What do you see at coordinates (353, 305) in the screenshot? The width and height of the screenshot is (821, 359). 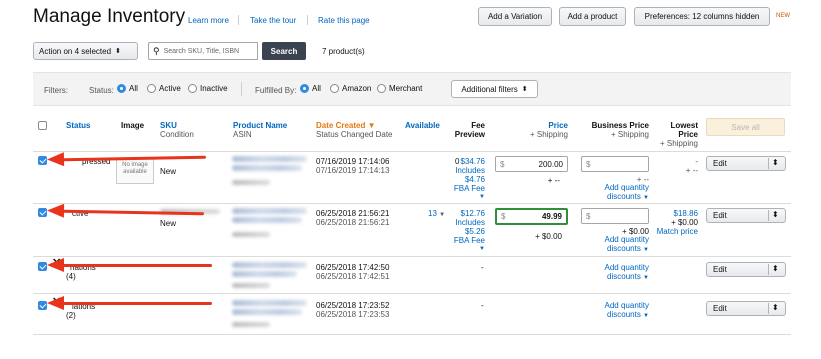 I see `date-created: 06/25/2018 17:23:52` at bounding box center [353, 305].